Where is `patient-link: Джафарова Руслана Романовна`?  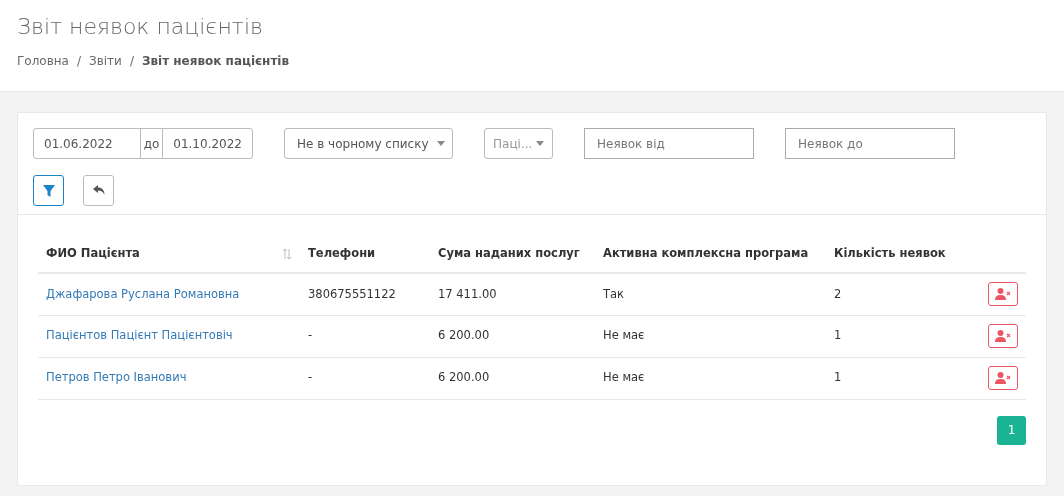 patient-link: Джафарова Руслана Романовна is located at coordinates (143, 293).